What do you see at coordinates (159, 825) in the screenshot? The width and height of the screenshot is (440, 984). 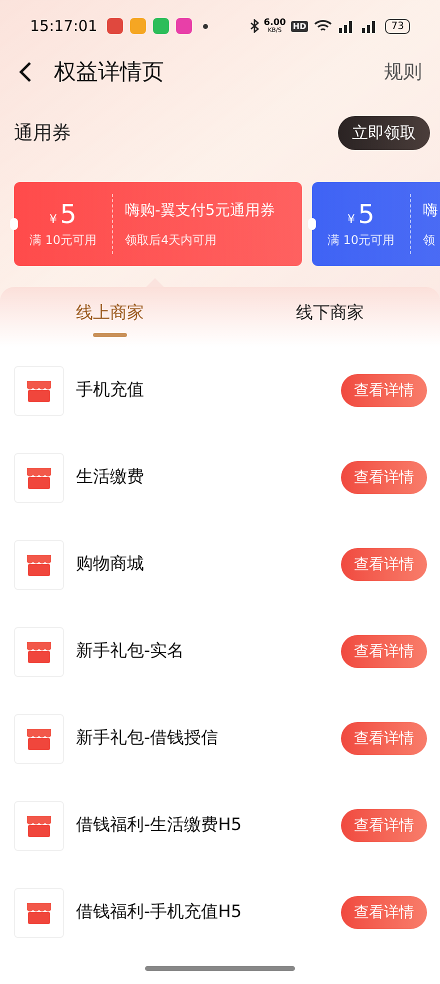 I see `merchant-name: 借钱福利-生活缴费H5` at bounding box center [159, 825].